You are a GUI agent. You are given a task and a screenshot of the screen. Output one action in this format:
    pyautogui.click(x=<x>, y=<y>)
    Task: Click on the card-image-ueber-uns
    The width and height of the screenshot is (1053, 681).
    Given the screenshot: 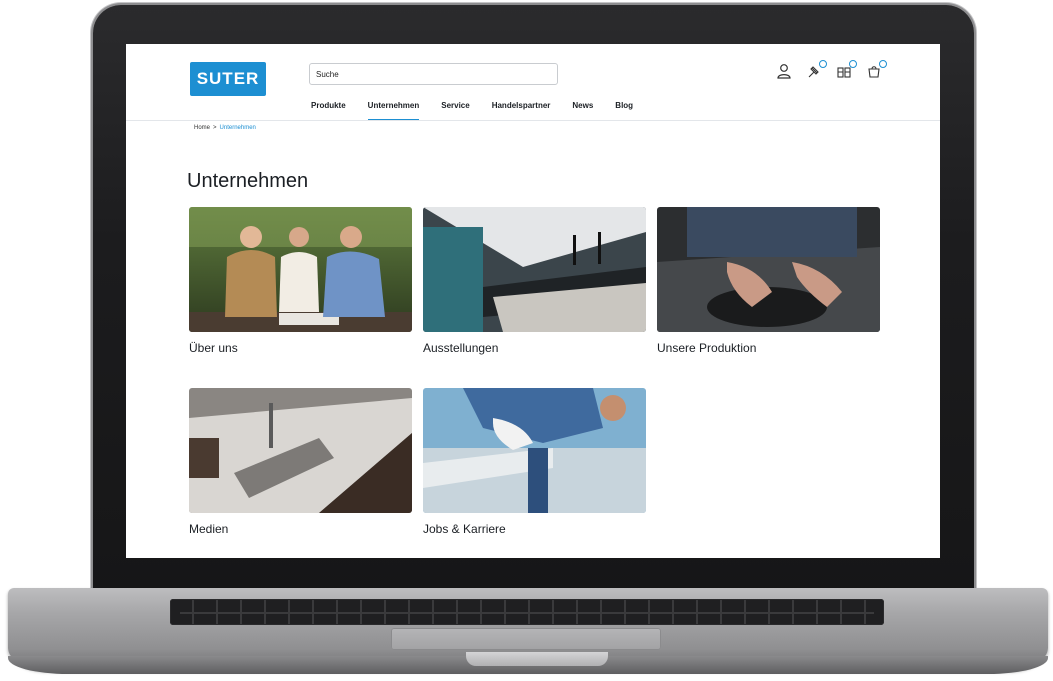 What is the action you would take?
    pyautogui.click(x=300, y=269)
    